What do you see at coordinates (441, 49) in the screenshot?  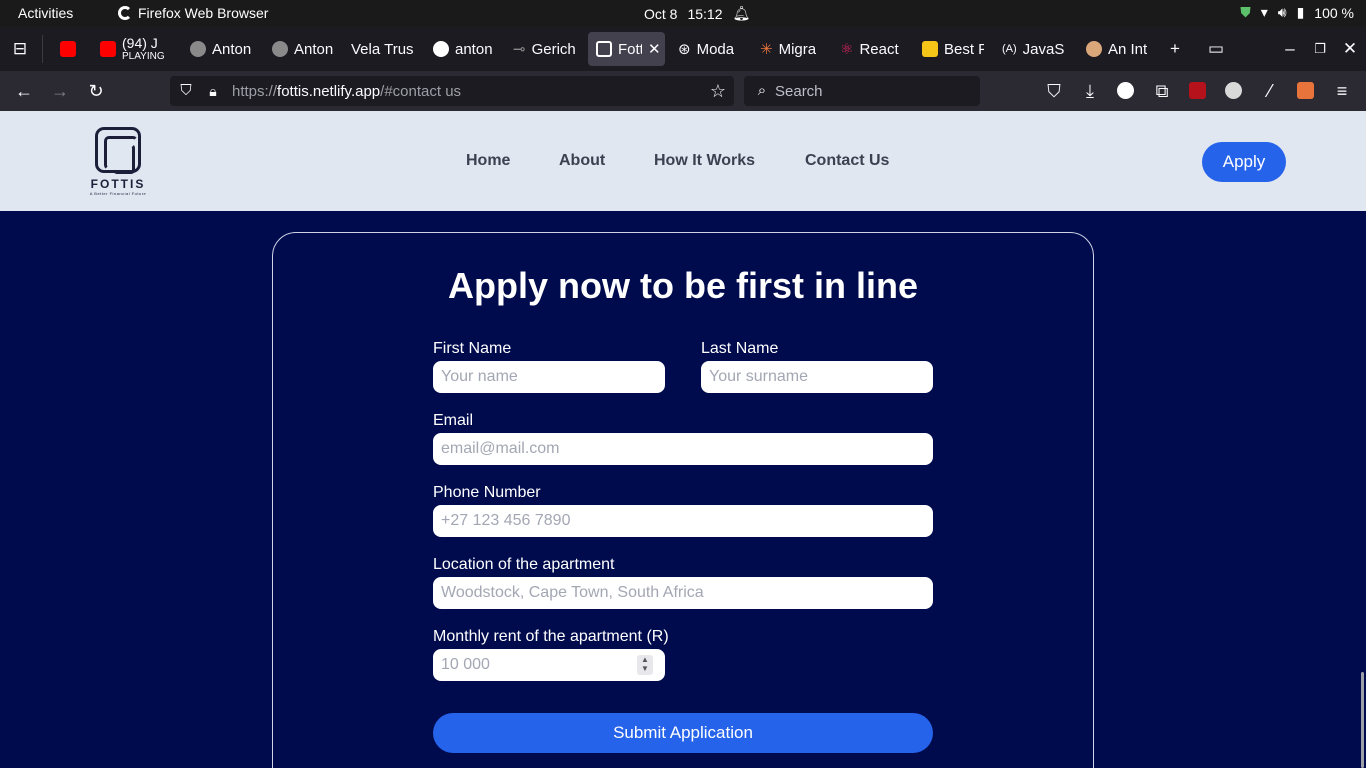 I see `github-icon` at bounding box center [441, 49].